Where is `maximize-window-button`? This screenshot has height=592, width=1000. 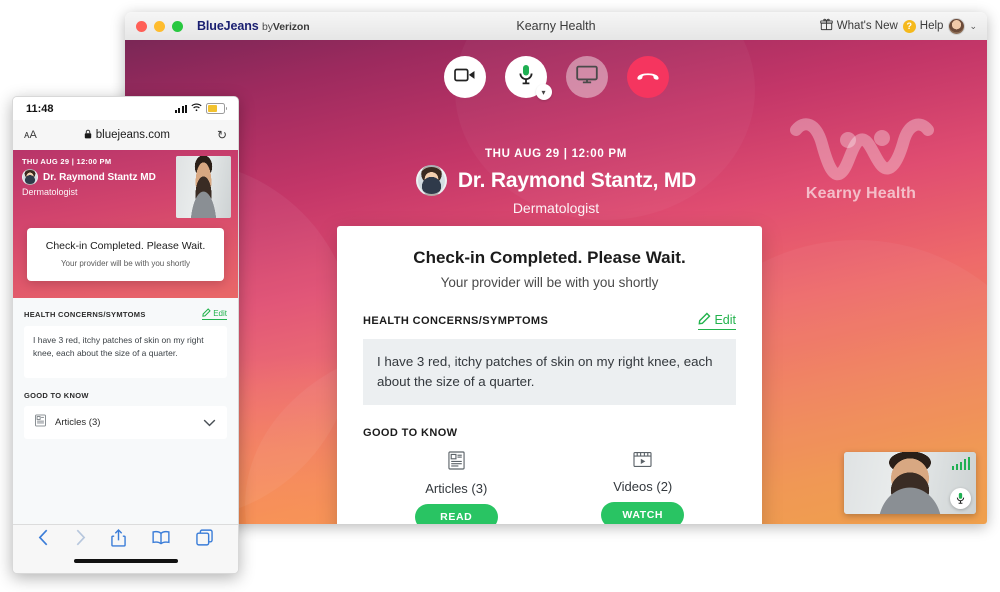
maximize-window-button is located at coordinates (177, 26).